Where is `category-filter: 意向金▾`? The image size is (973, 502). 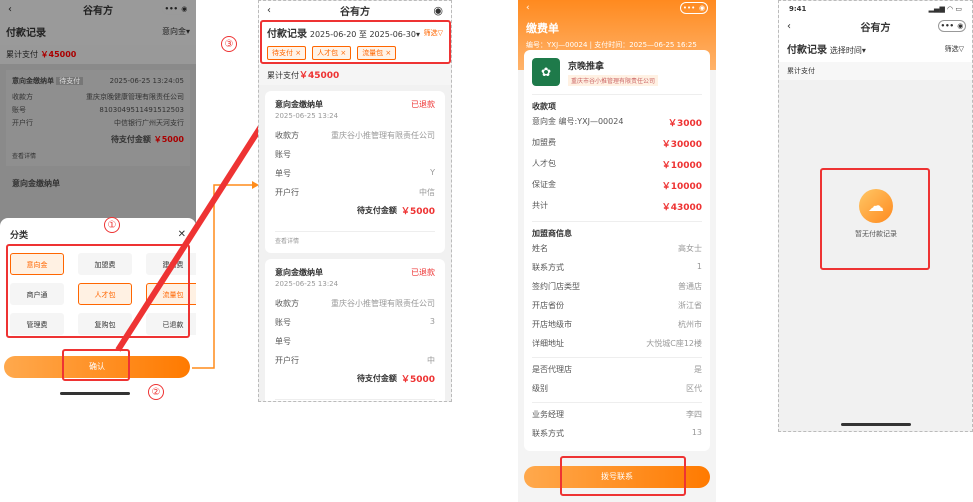 category-filter: 意向金▾ is located at coordinates (176, 31).